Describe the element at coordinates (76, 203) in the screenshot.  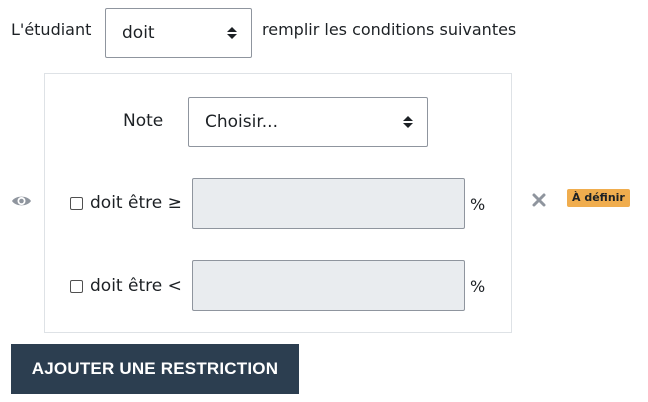
I see `min-grade-checkbox` at that location.